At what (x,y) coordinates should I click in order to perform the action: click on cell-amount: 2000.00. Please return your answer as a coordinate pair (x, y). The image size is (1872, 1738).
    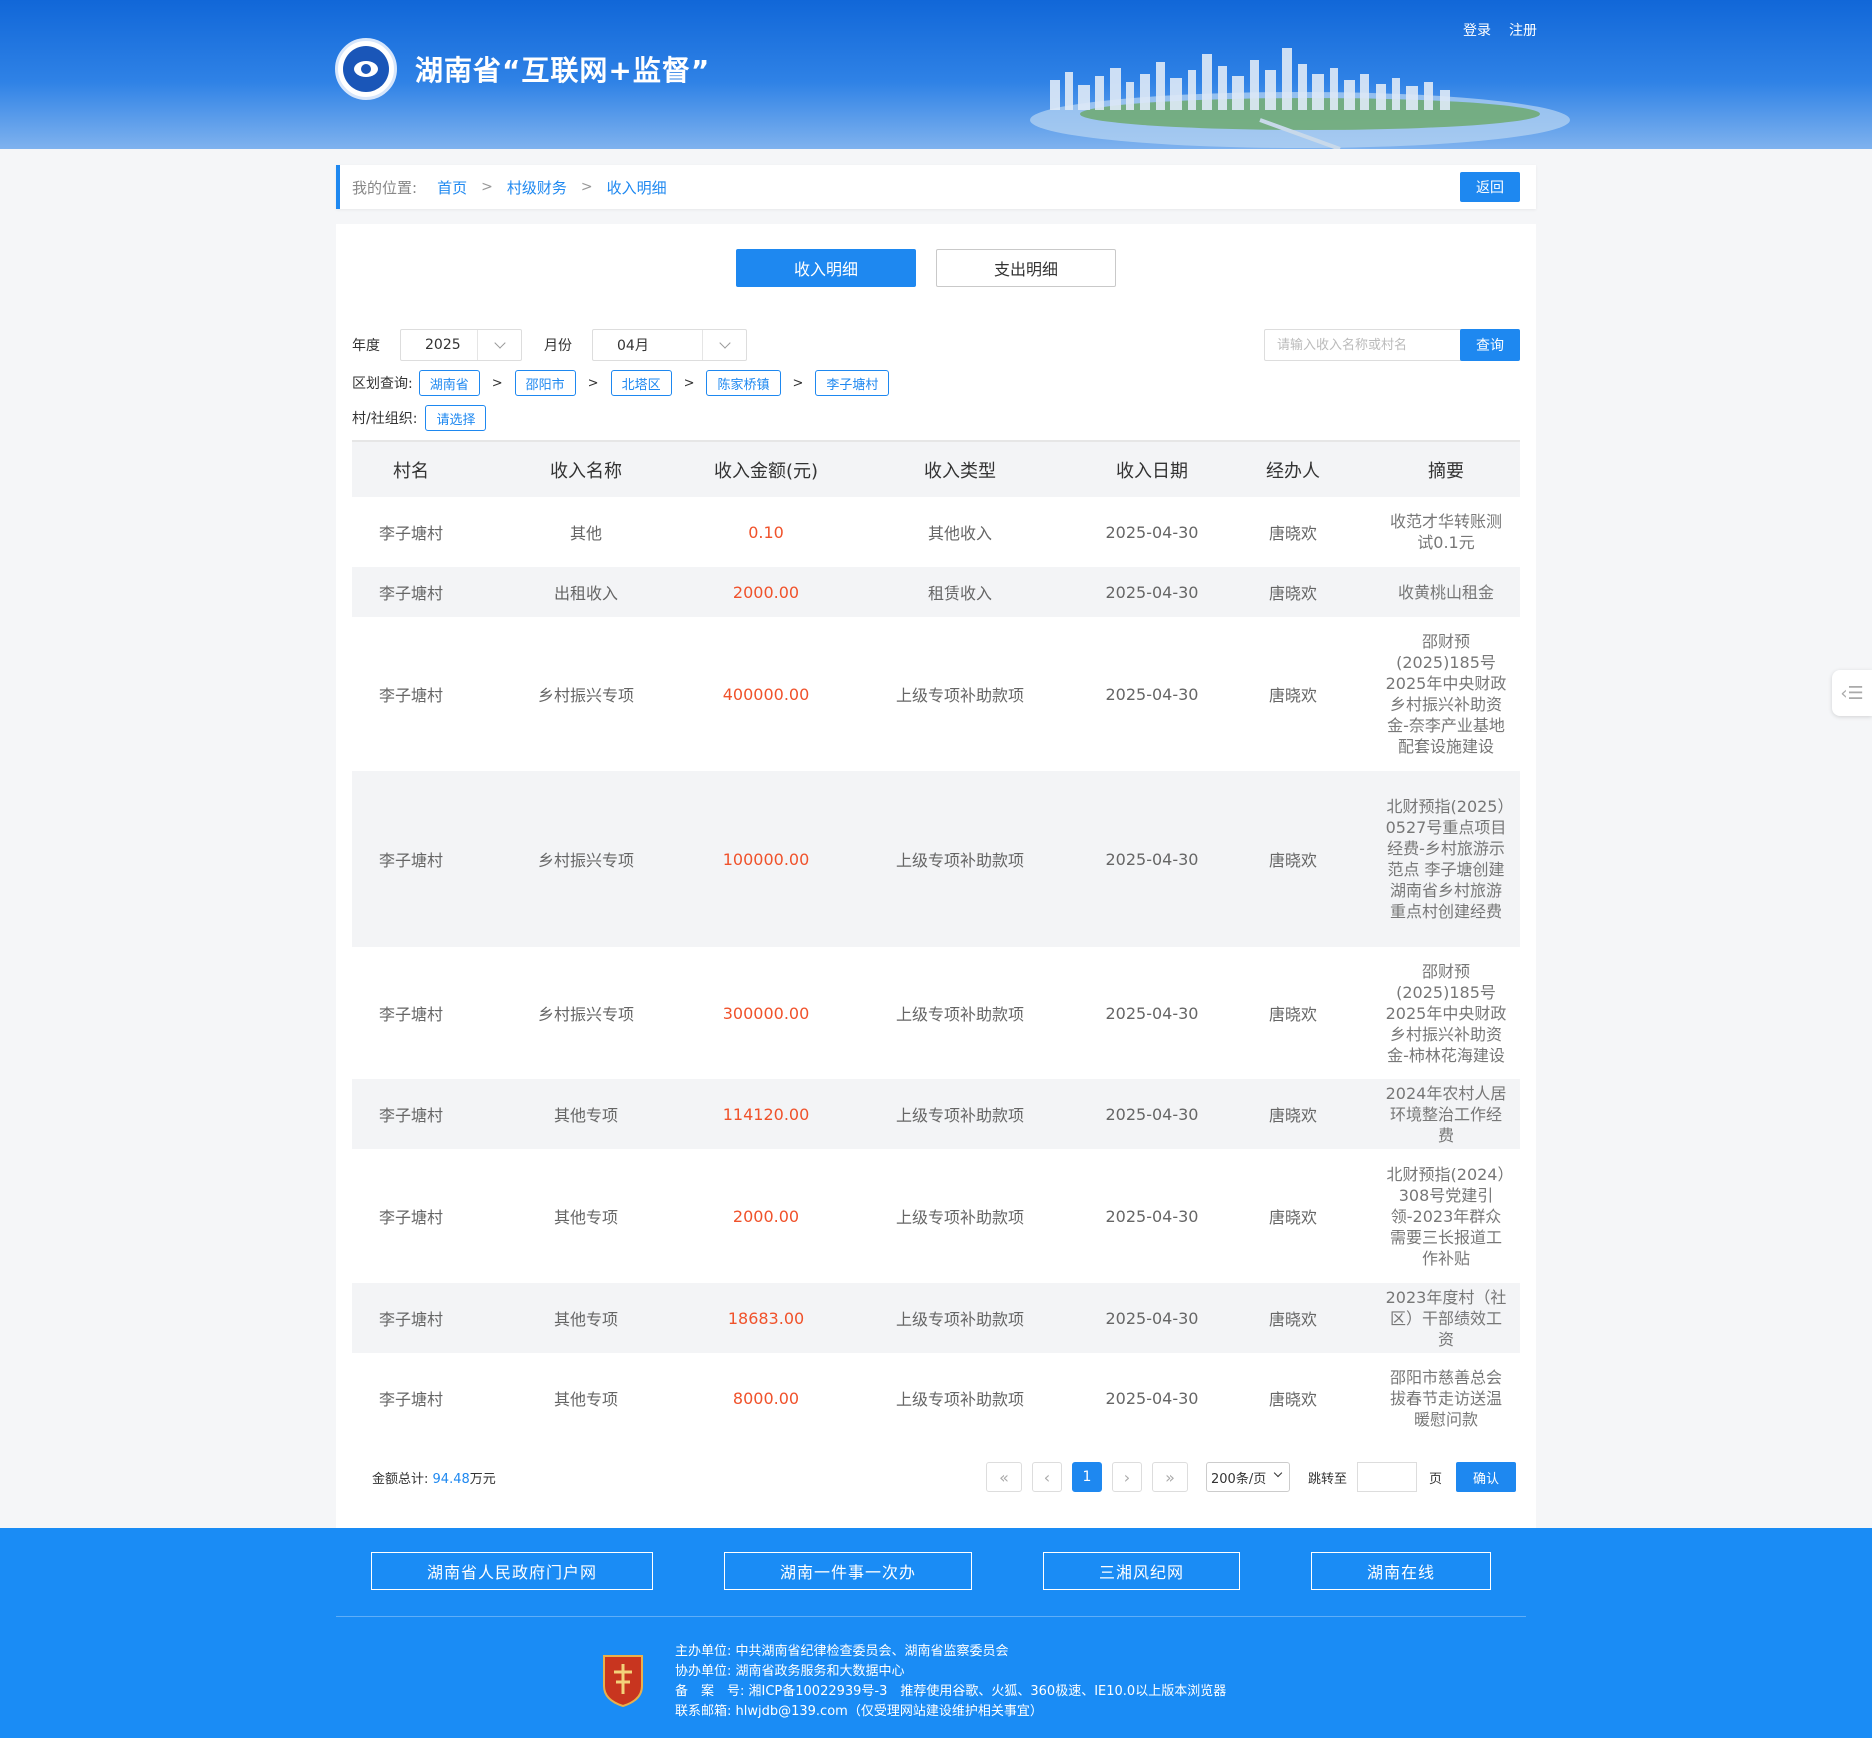
    Looking at the image, I should click on (766, 592).